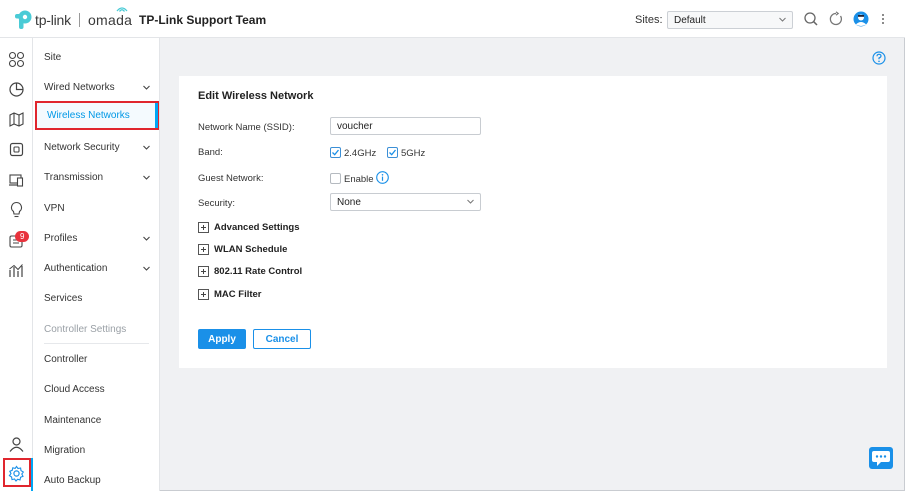 Image resolution: width=905 pixels, height=491 pixels. I want to click on expander-label: Advanced Settings, so click(257, 227).